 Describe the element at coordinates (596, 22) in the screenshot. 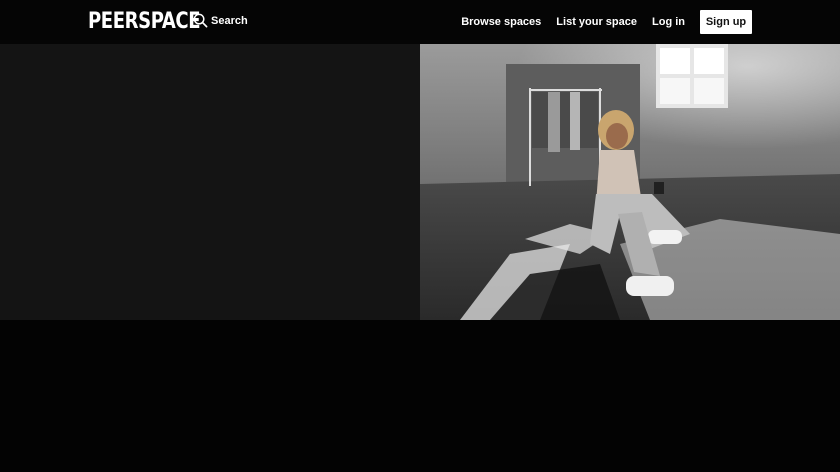

I see `list-your-space-link: List your space` at that location.